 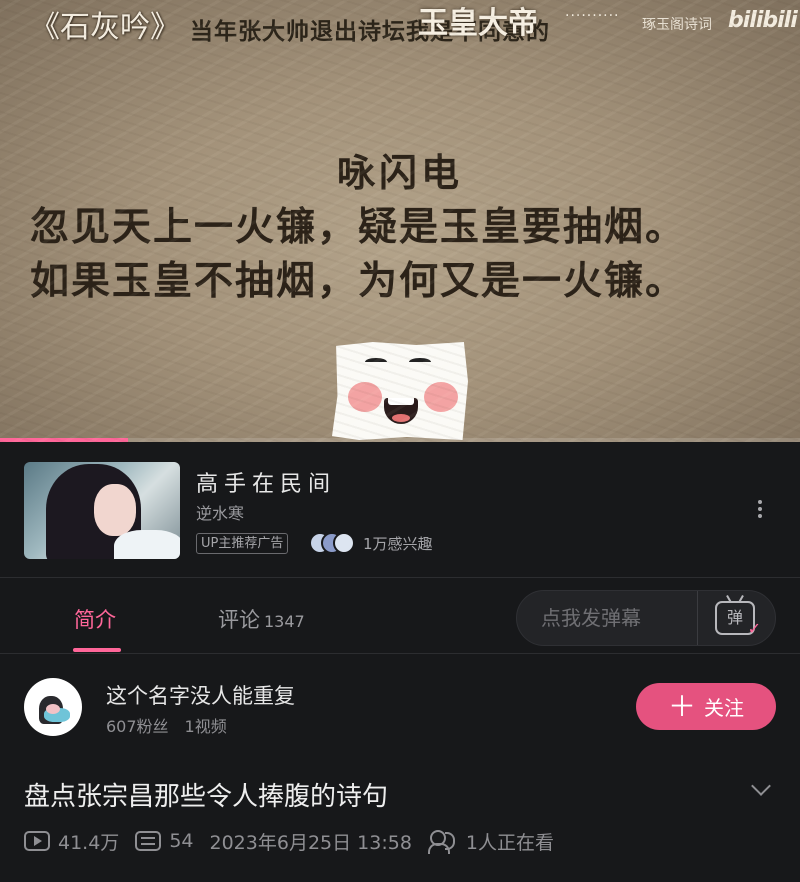 What do you see at coordinates (148, 841) in the screenshot?
I see `danmaku-count-icon` at bounding box center [148, 841].